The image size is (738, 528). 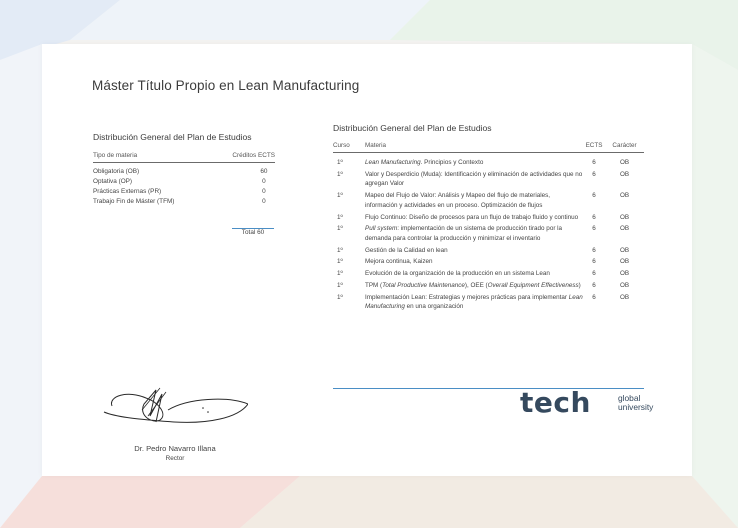 I want to click on signature-icon, so click(x=175, y=405).